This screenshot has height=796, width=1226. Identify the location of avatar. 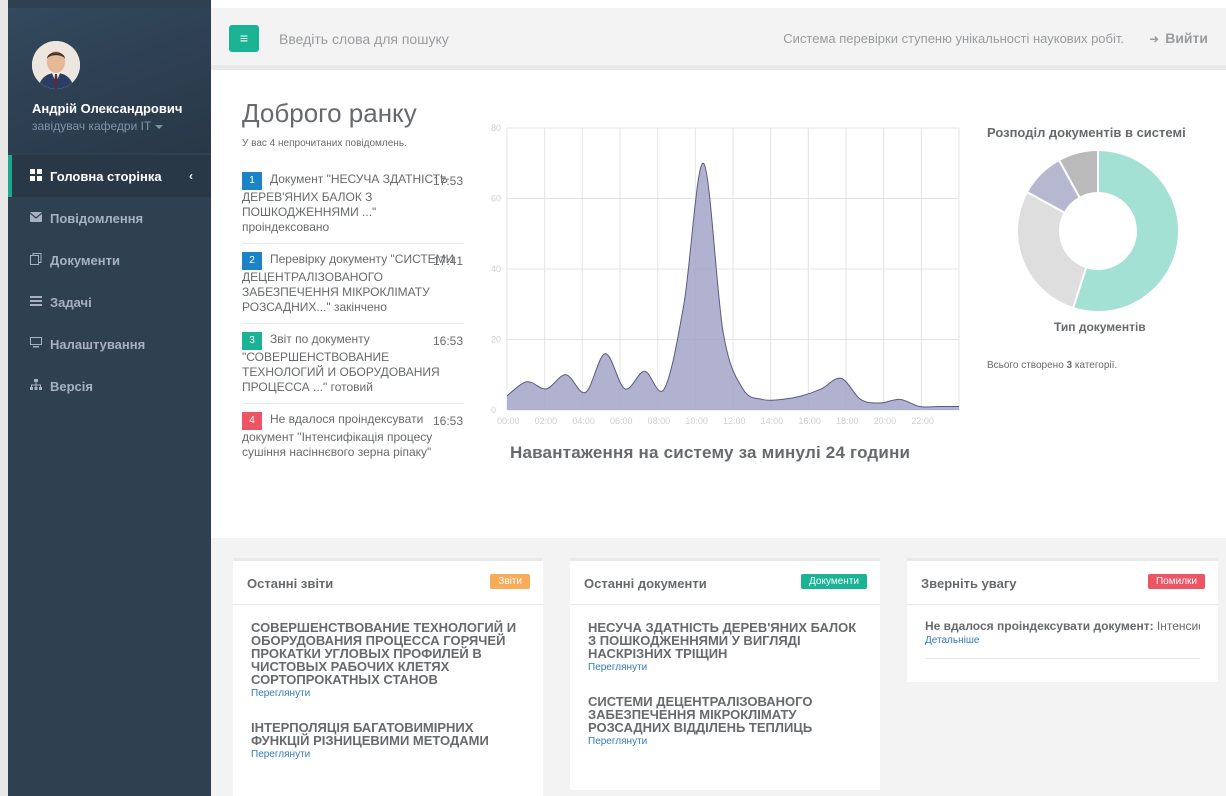
(56, 65).